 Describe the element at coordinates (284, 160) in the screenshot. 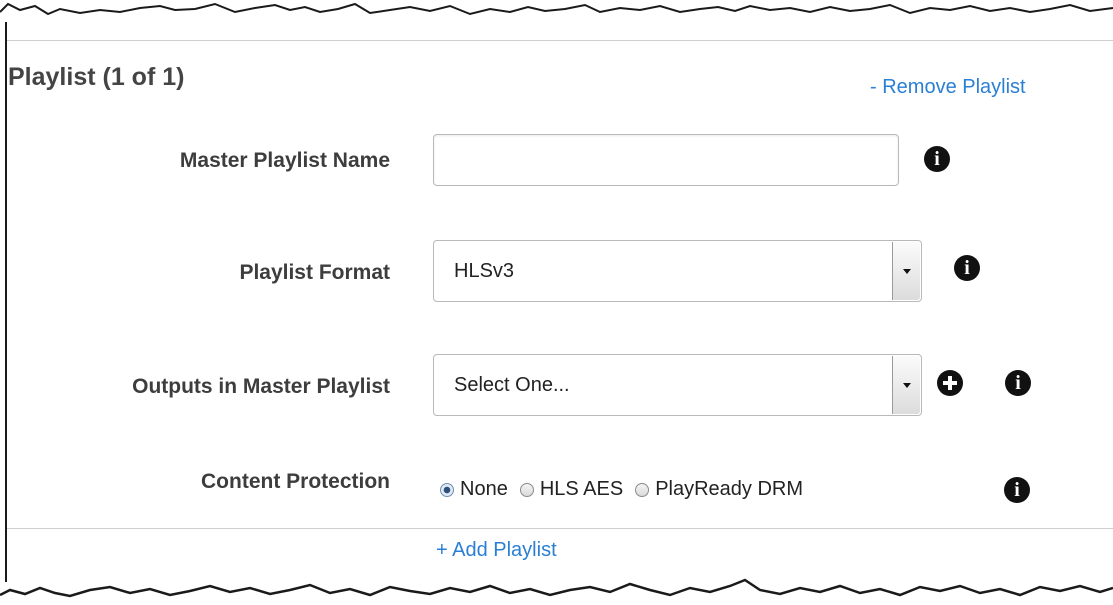

I see `master-playlist-name-label: Master Playlist Name` at that location.